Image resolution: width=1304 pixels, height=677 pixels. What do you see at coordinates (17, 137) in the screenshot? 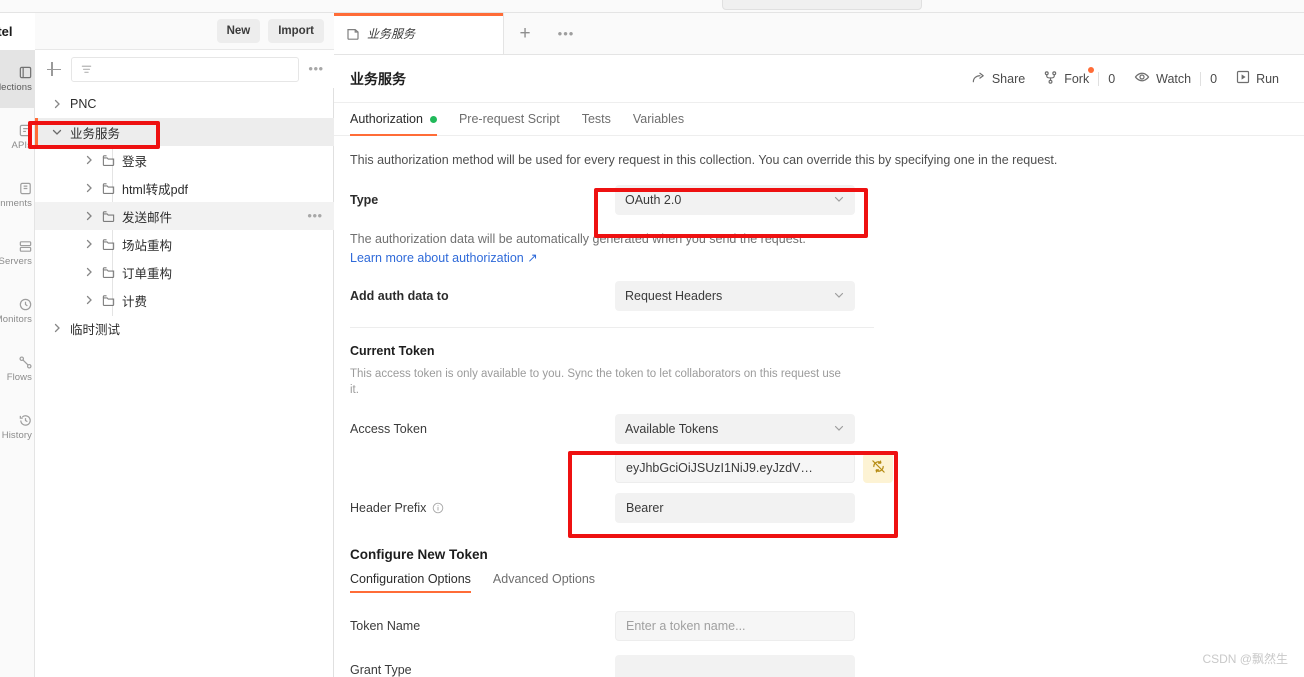
I see `rail-item-apis: APIs` at bounding box center [17, 137].